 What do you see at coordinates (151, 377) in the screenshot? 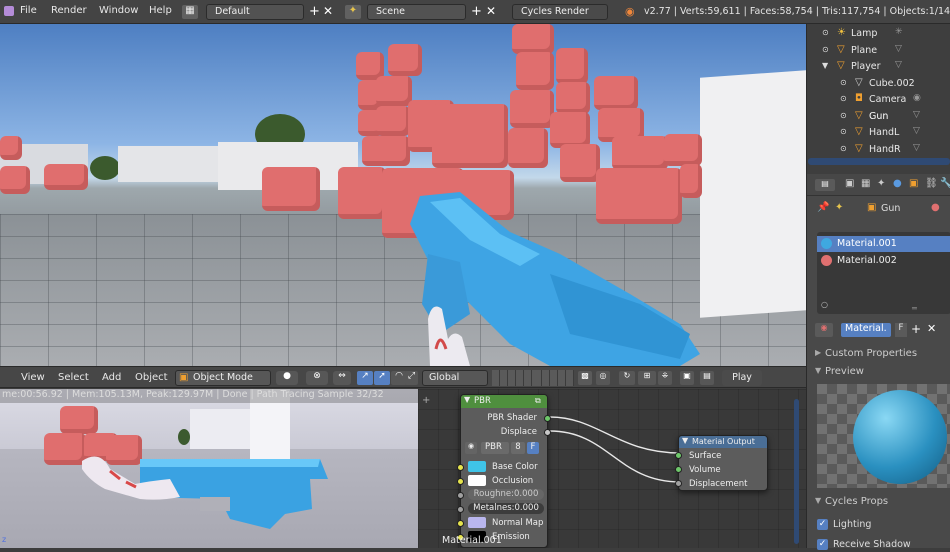
I see `menu-object: Object` at bounding box center [151, 377].